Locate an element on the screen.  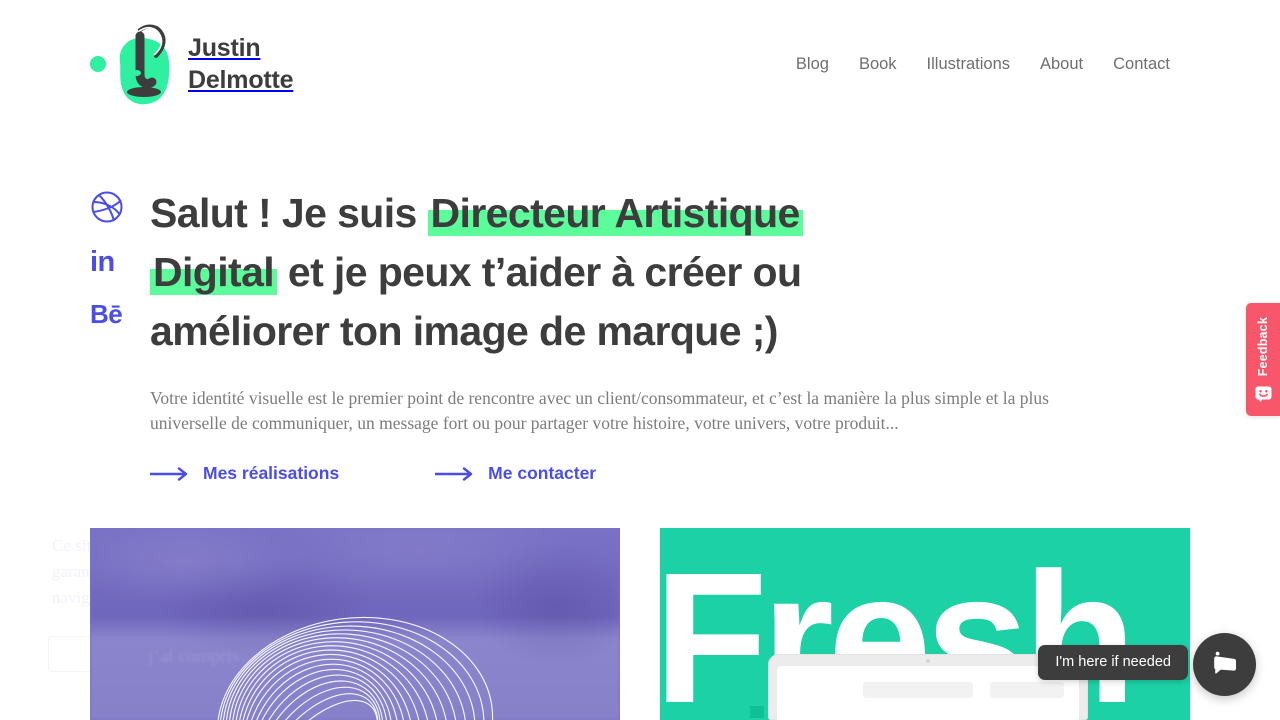
brand-name: Justin Delmotte is located at coordinates (241, 64).